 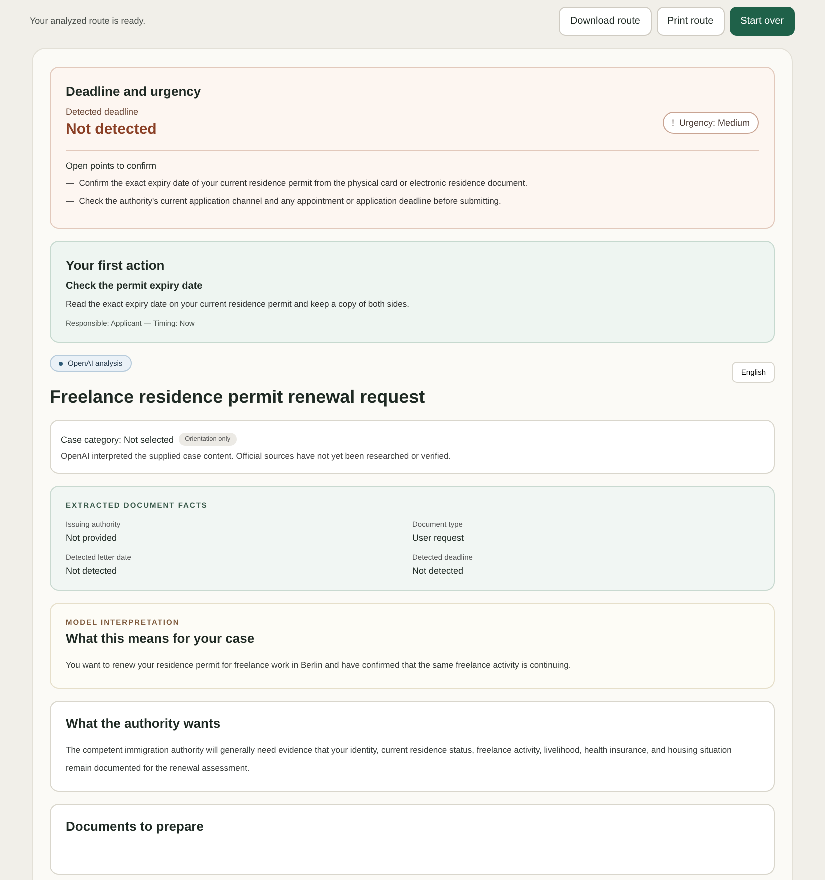 What do you see at coordinates (111, 129) in the screenshot?
I see `deadline-value: Not detected` at bounding box center [111, 129].